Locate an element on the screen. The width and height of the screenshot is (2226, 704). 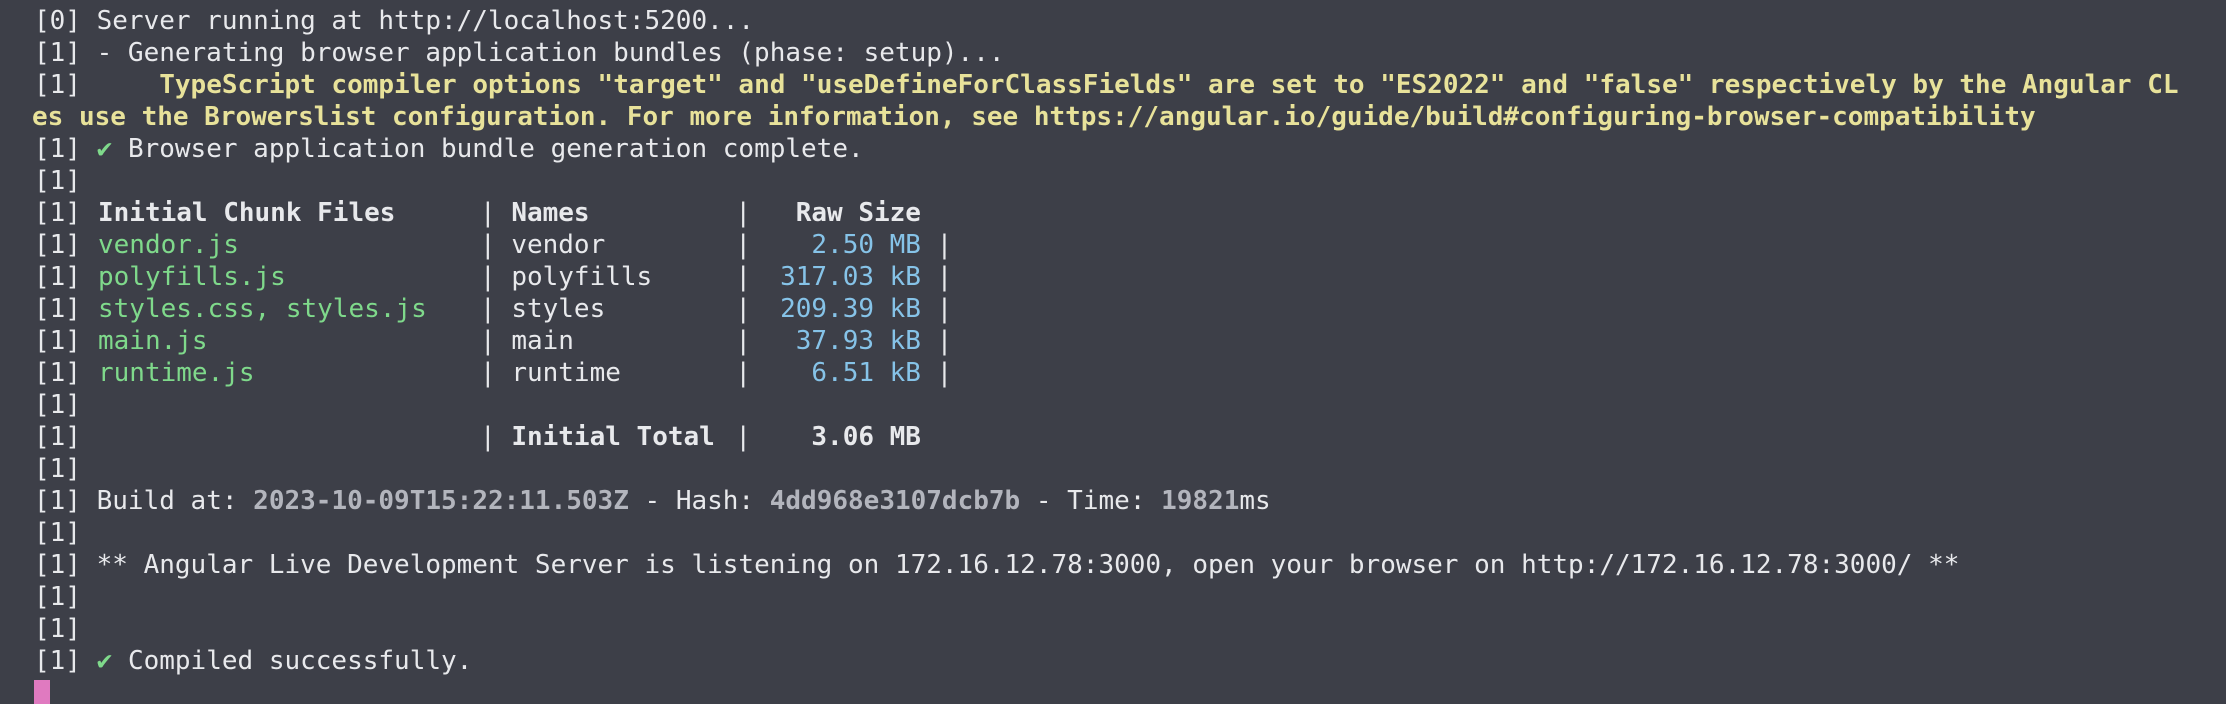
build-at-label: Build at: is located at coordinates (167, 501).